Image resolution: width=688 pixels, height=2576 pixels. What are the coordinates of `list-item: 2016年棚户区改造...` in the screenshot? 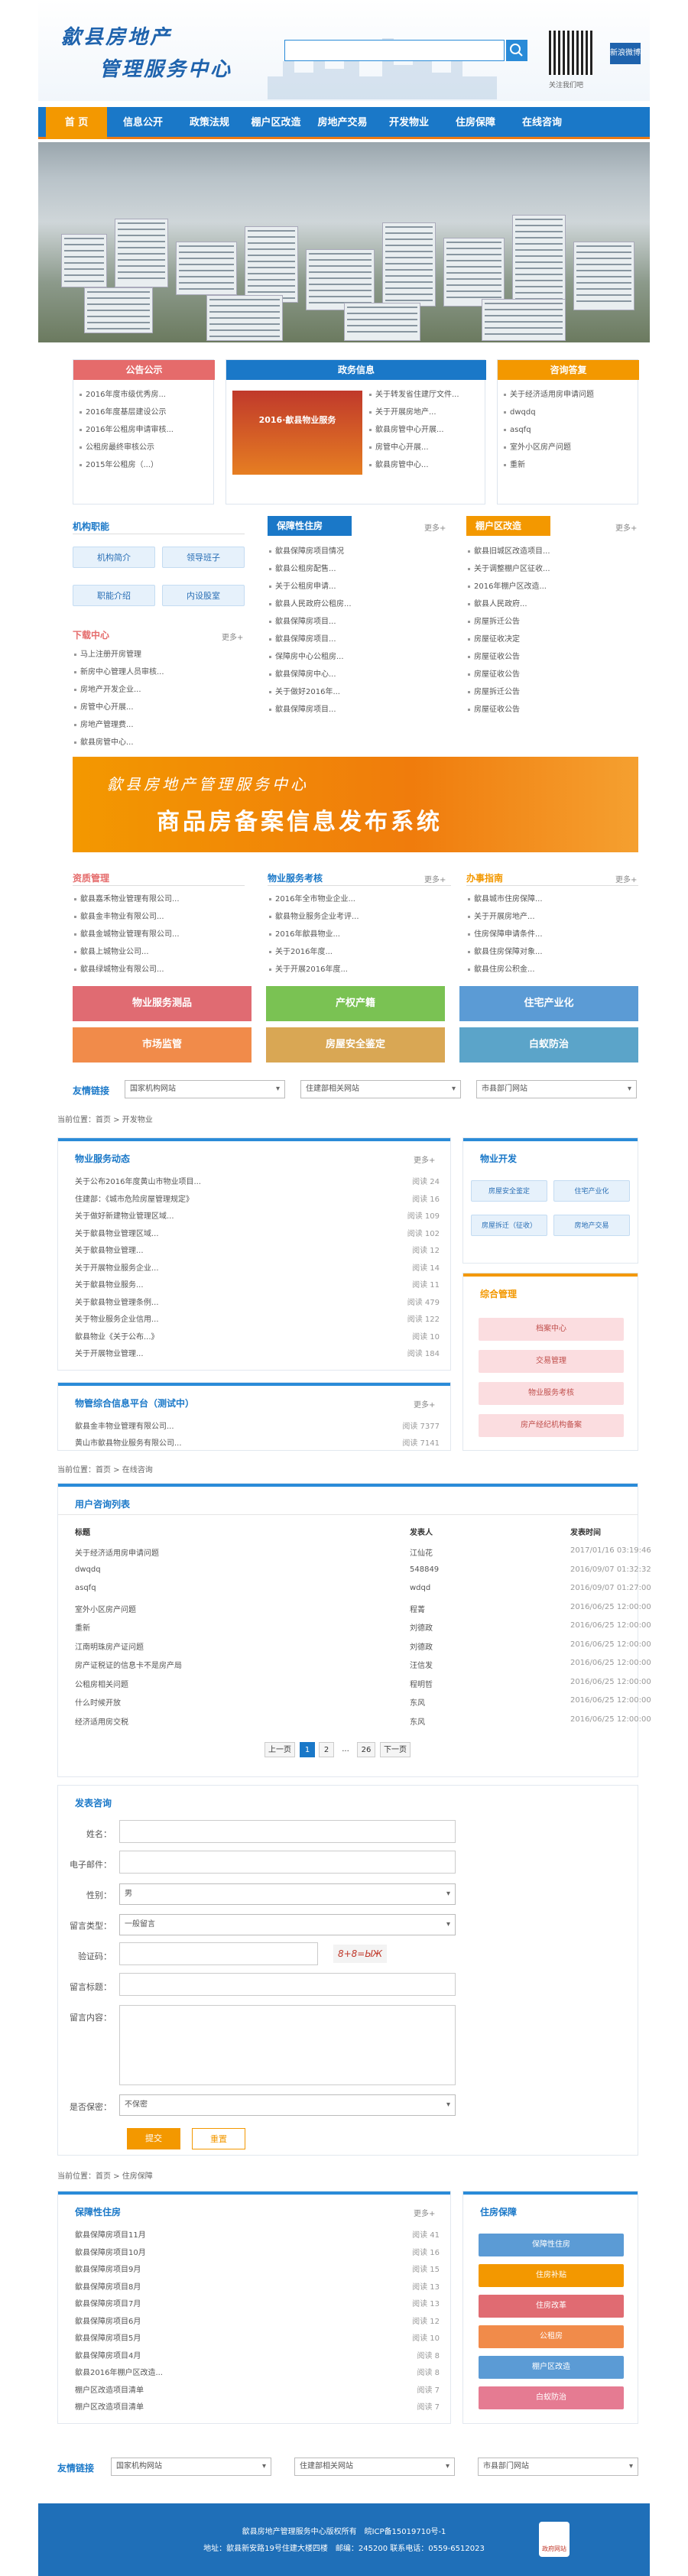 It's located at (552, 586).